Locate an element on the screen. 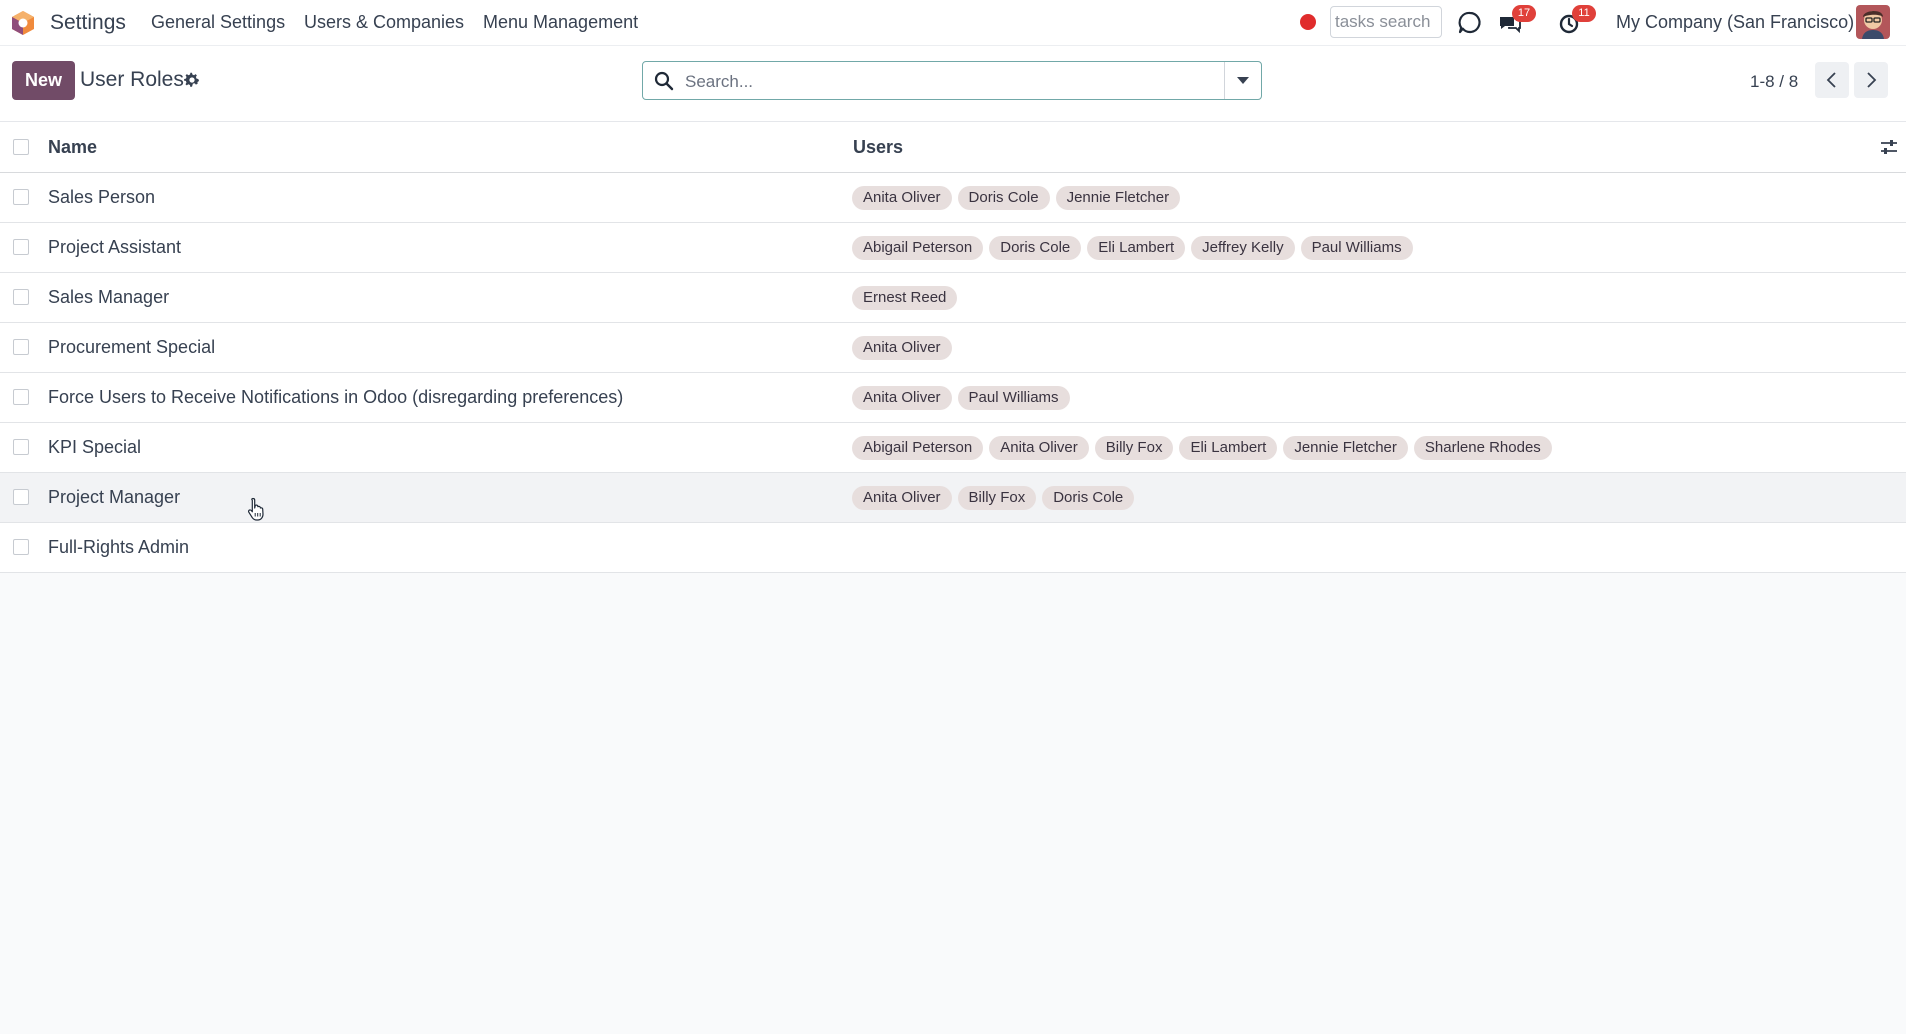 The width and height of the screenshot is (1906, 1034). role-name-cell: Project Assistant is located at coordinates (114, 247).